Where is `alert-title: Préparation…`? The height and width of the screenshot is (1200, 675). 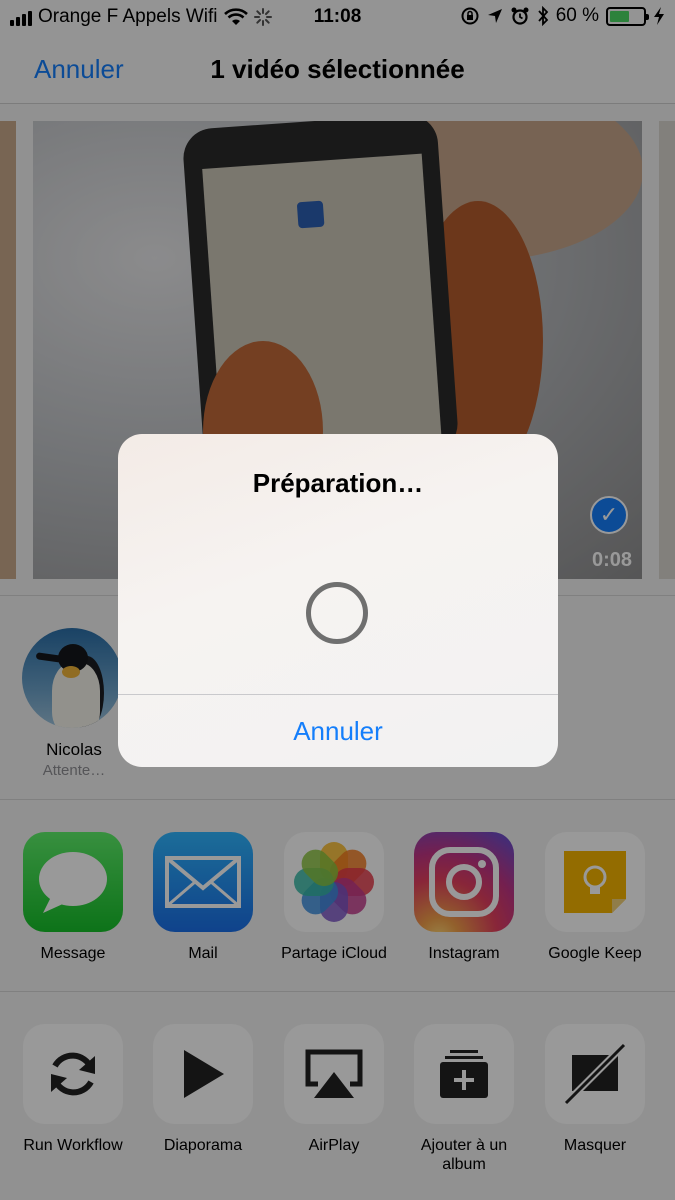 alert-title: Préparation… is located at coordinates (338, 483).